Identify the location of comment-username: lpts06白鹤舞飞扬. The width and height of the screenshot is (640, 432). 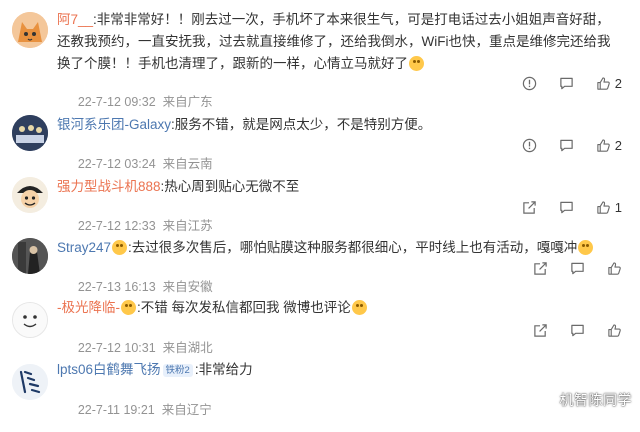
(109, 369).